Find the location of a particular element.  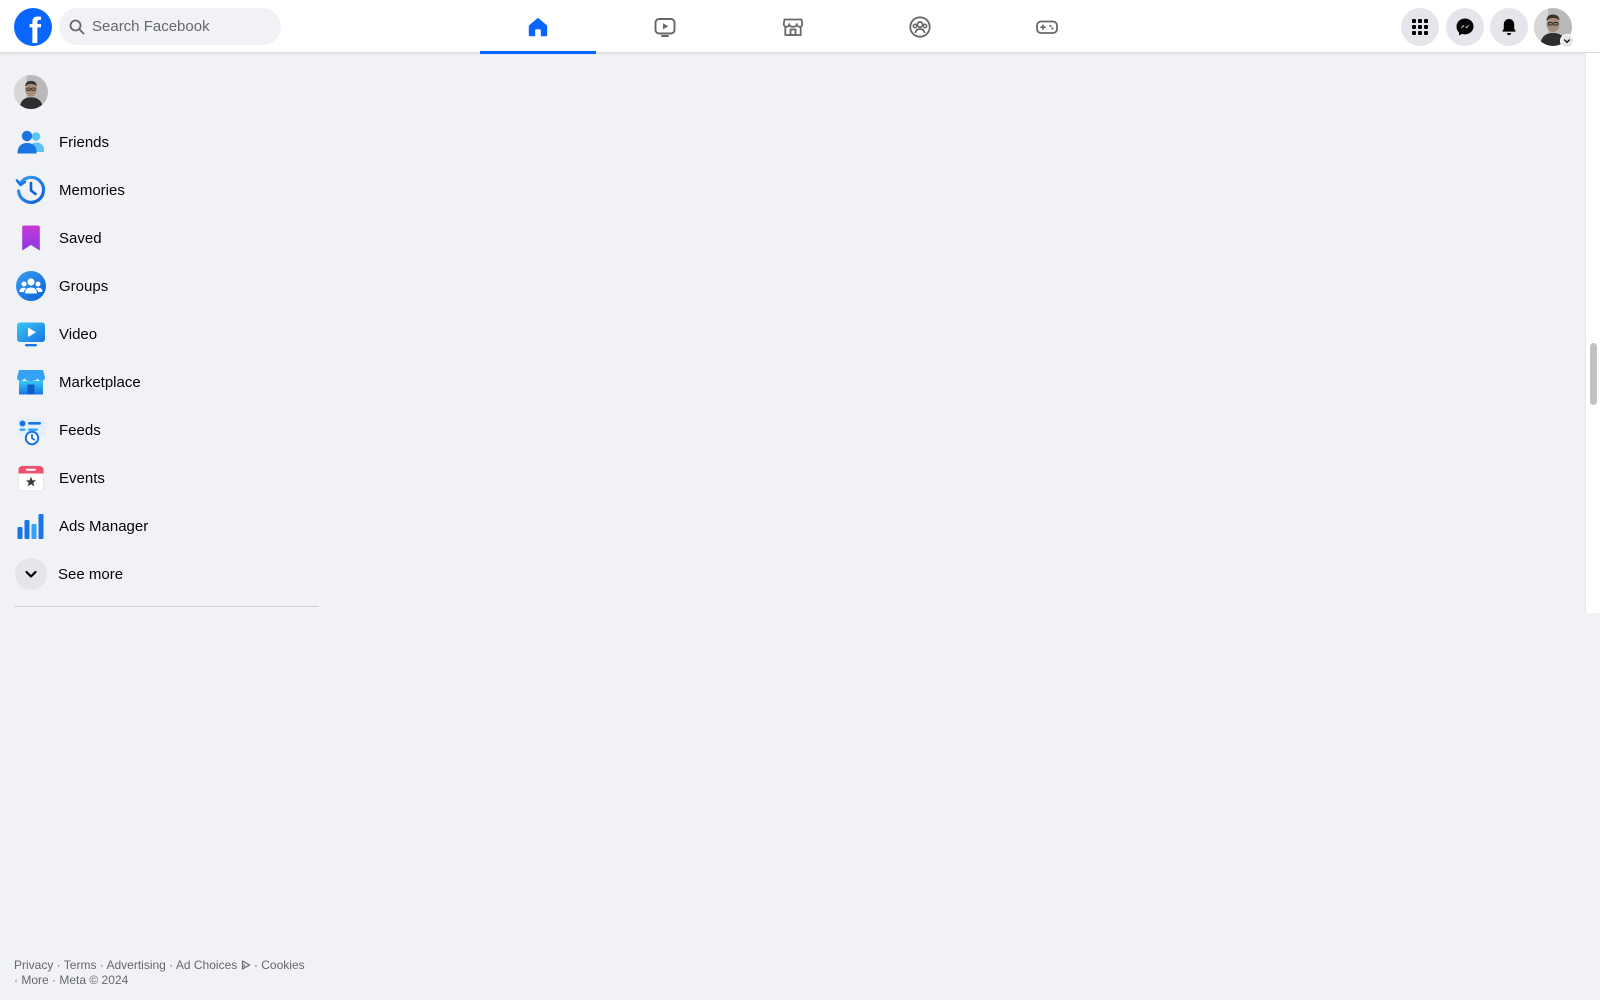

sidebar-item-feeds: Feeds is located at coordinates (167, 430).